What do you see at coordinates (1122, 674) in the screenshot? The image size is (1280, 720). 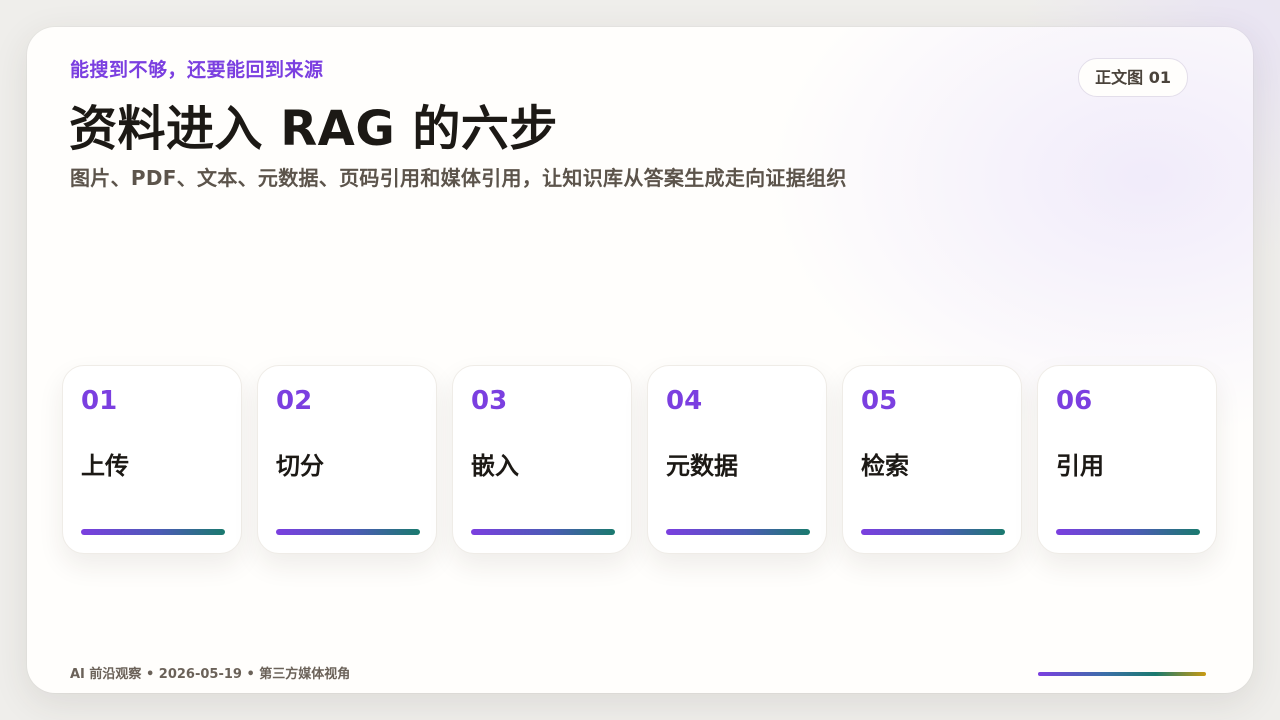 I see `footer-gradient-bar` at bounding box center [1122, 674].